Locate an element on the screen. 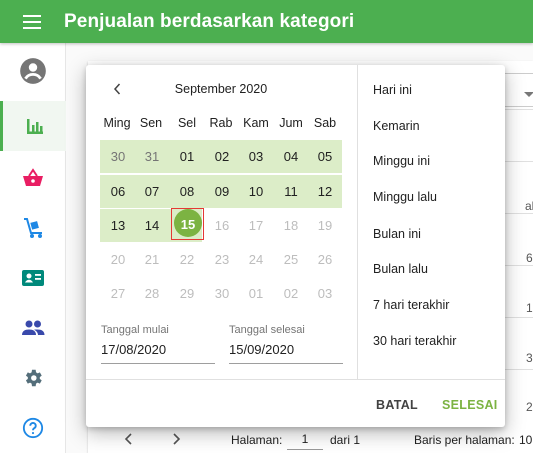 This screenshot has width=533, height=453. page-input: 1 is located at coordinates (305, 439).